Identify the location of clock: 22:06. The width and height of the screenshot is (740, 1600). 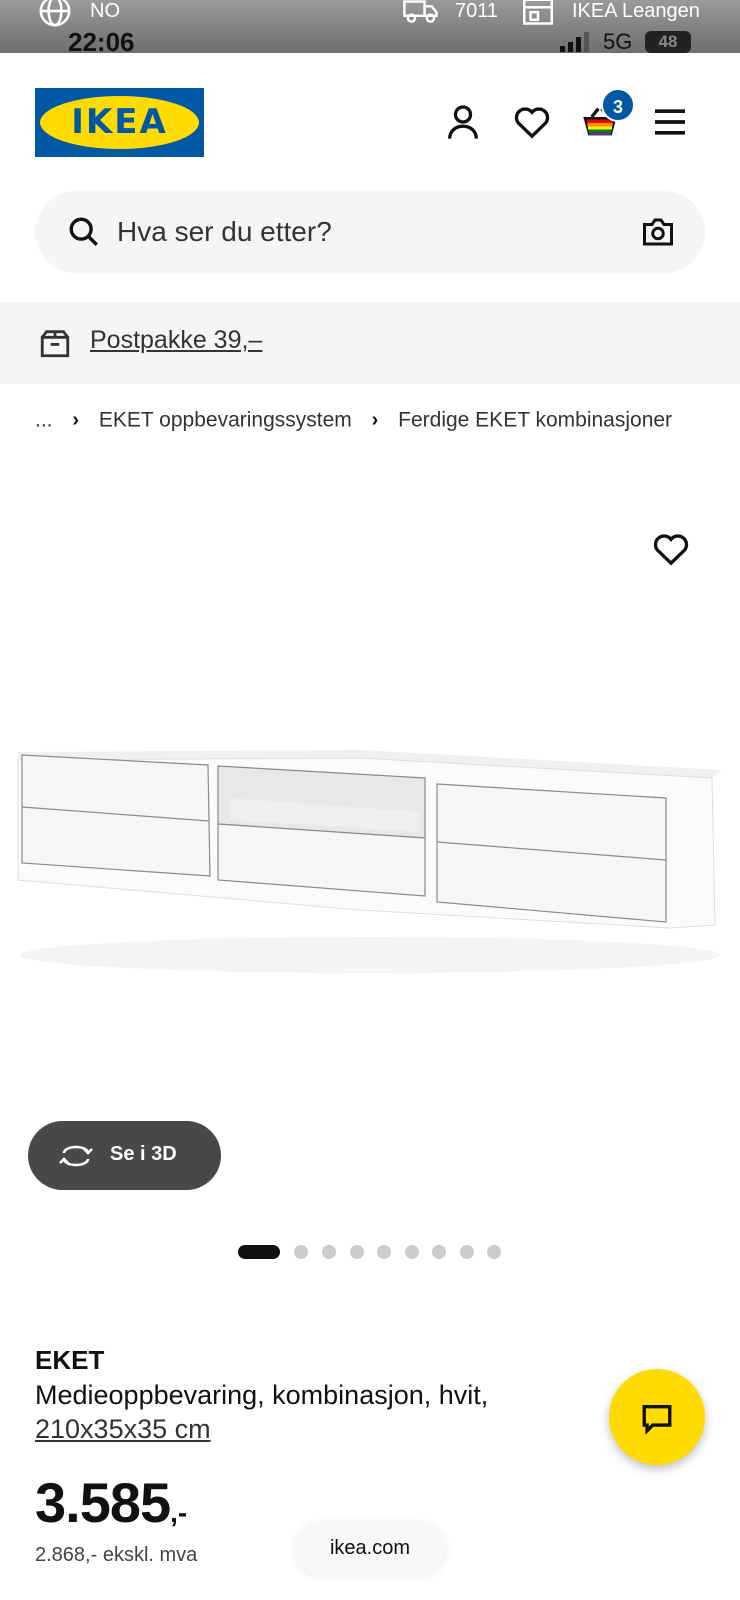
(101, 42).